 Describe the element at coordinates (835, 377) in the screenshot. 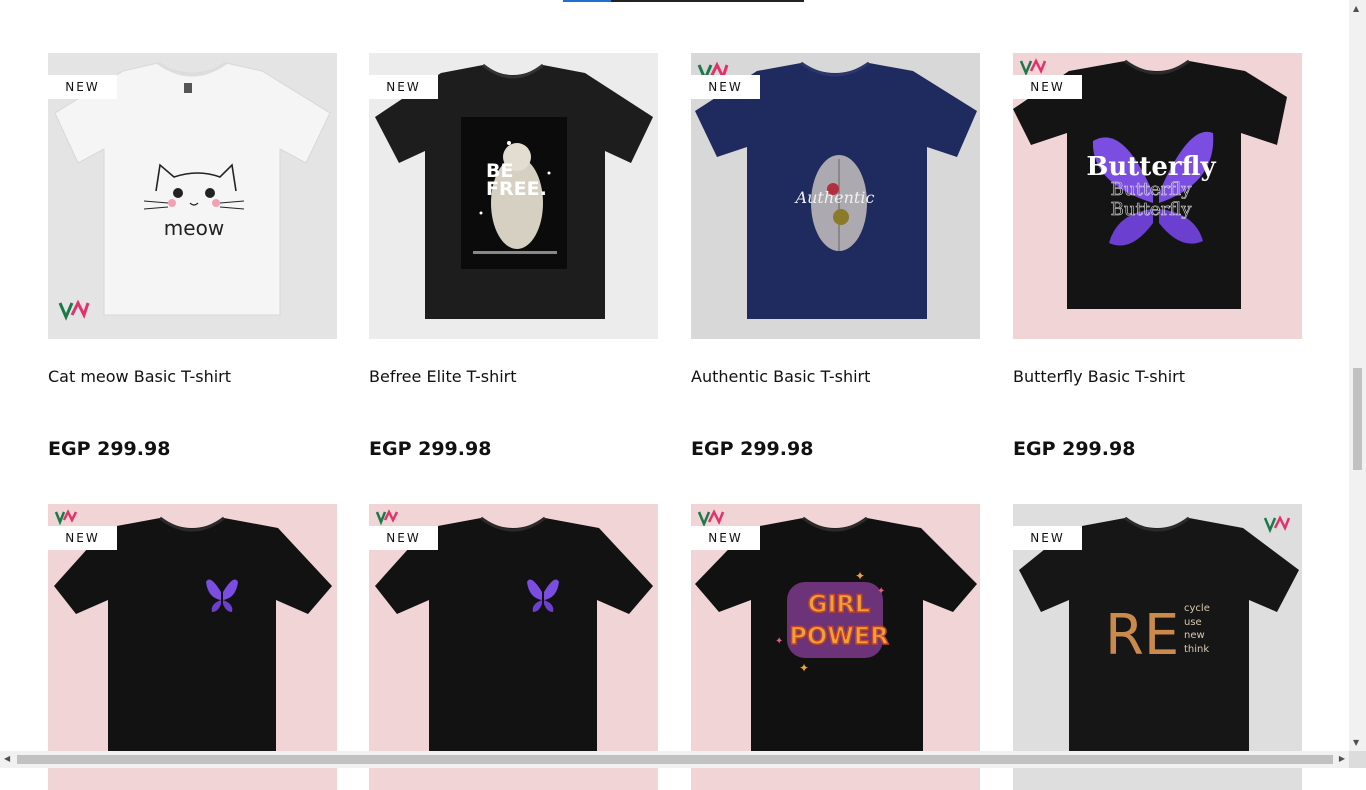

I see `product-title: Authentic Basic T-shirt` at that location.